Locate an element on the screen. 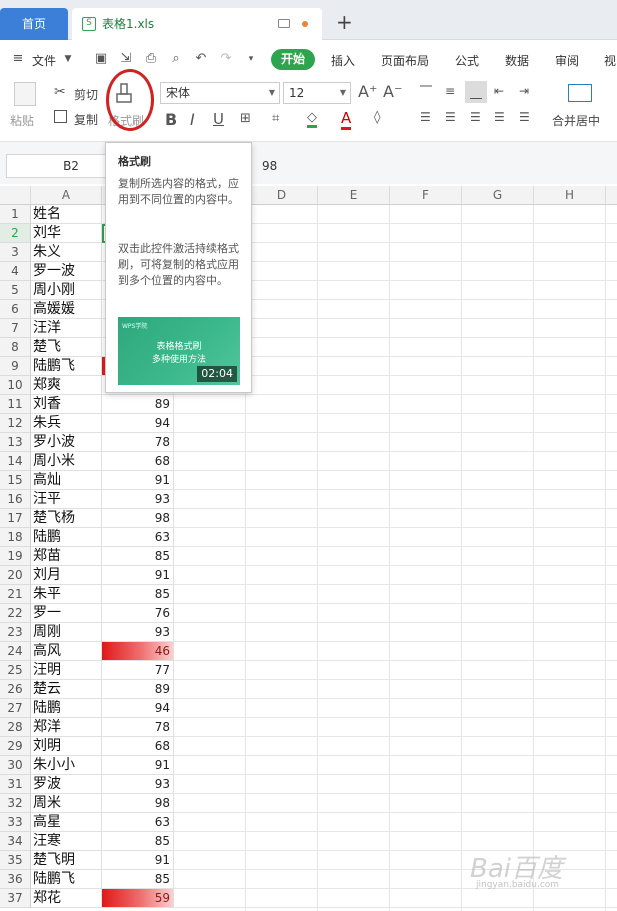 This screenshot has height=911, width=617. bold-icon: B is located at coordinates (171, 119).